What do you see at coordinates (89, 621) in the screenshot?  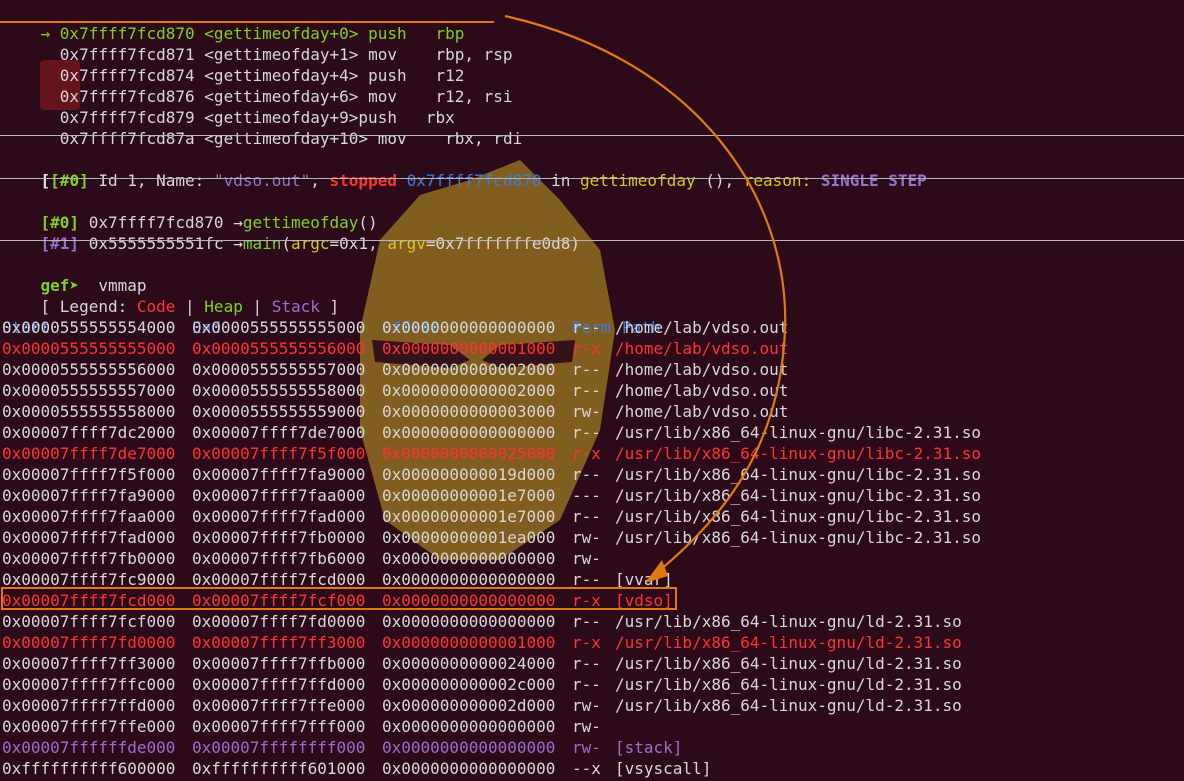 I see `vmmap-start: 0x00007ffff7fcf000` at bounding box center [89, 621].